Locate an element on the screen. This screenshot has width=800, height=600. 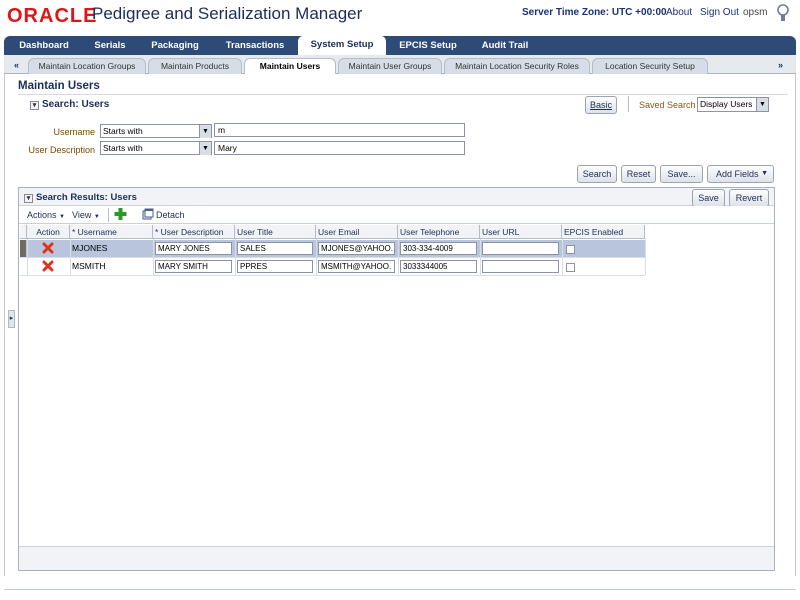
tab-packaging: Packaging is located at coordinates (175, 45).